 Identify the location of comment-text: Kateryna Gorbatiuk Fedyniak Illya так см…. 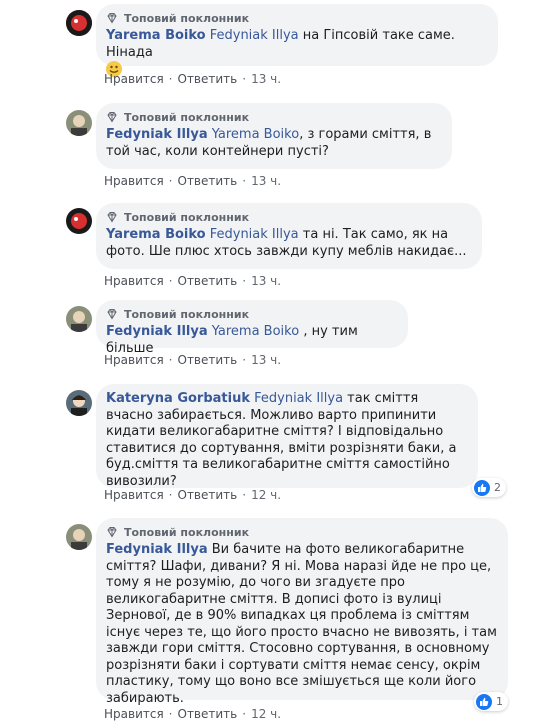
(287, 440).